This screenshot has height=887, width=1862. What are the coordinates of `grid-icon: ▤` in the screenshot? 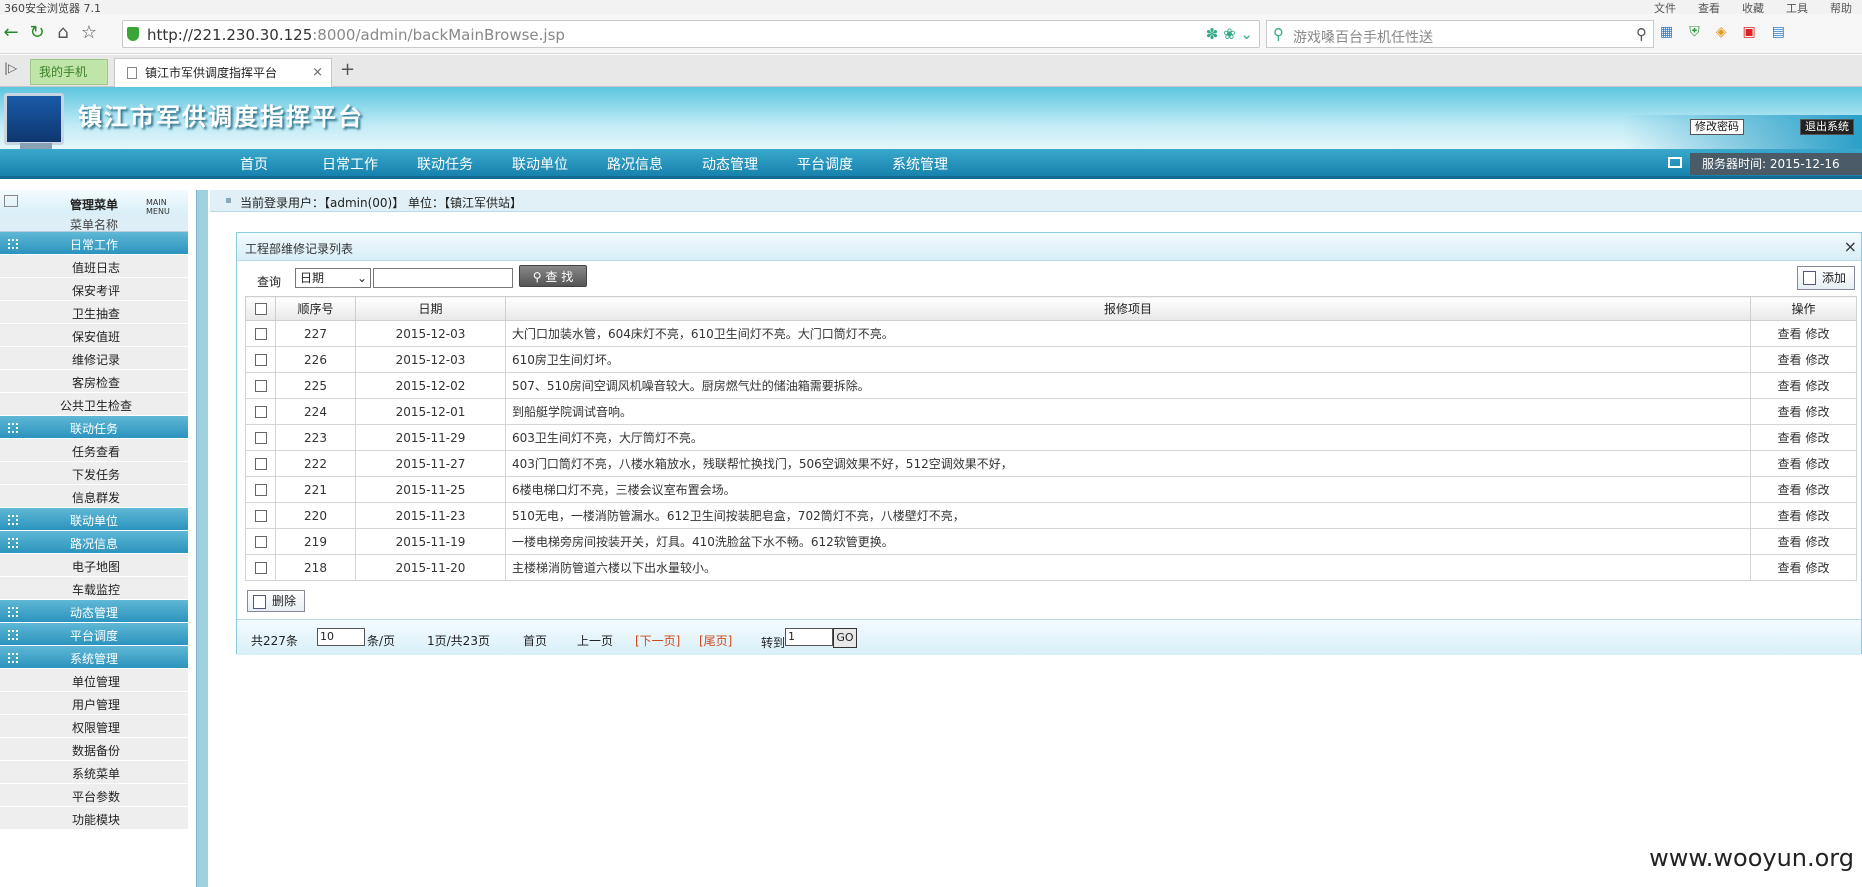 It's located at (1778, 32).